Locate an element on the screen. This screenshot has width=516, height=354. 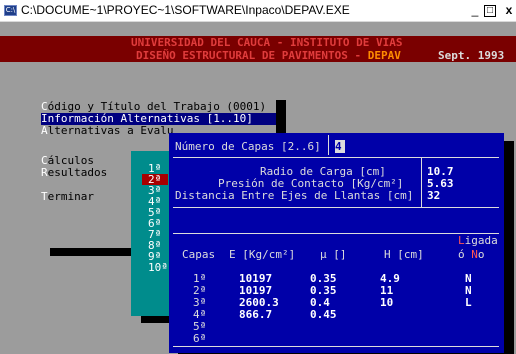
row-mu: 0.45 is located at coordinates (323, 315).